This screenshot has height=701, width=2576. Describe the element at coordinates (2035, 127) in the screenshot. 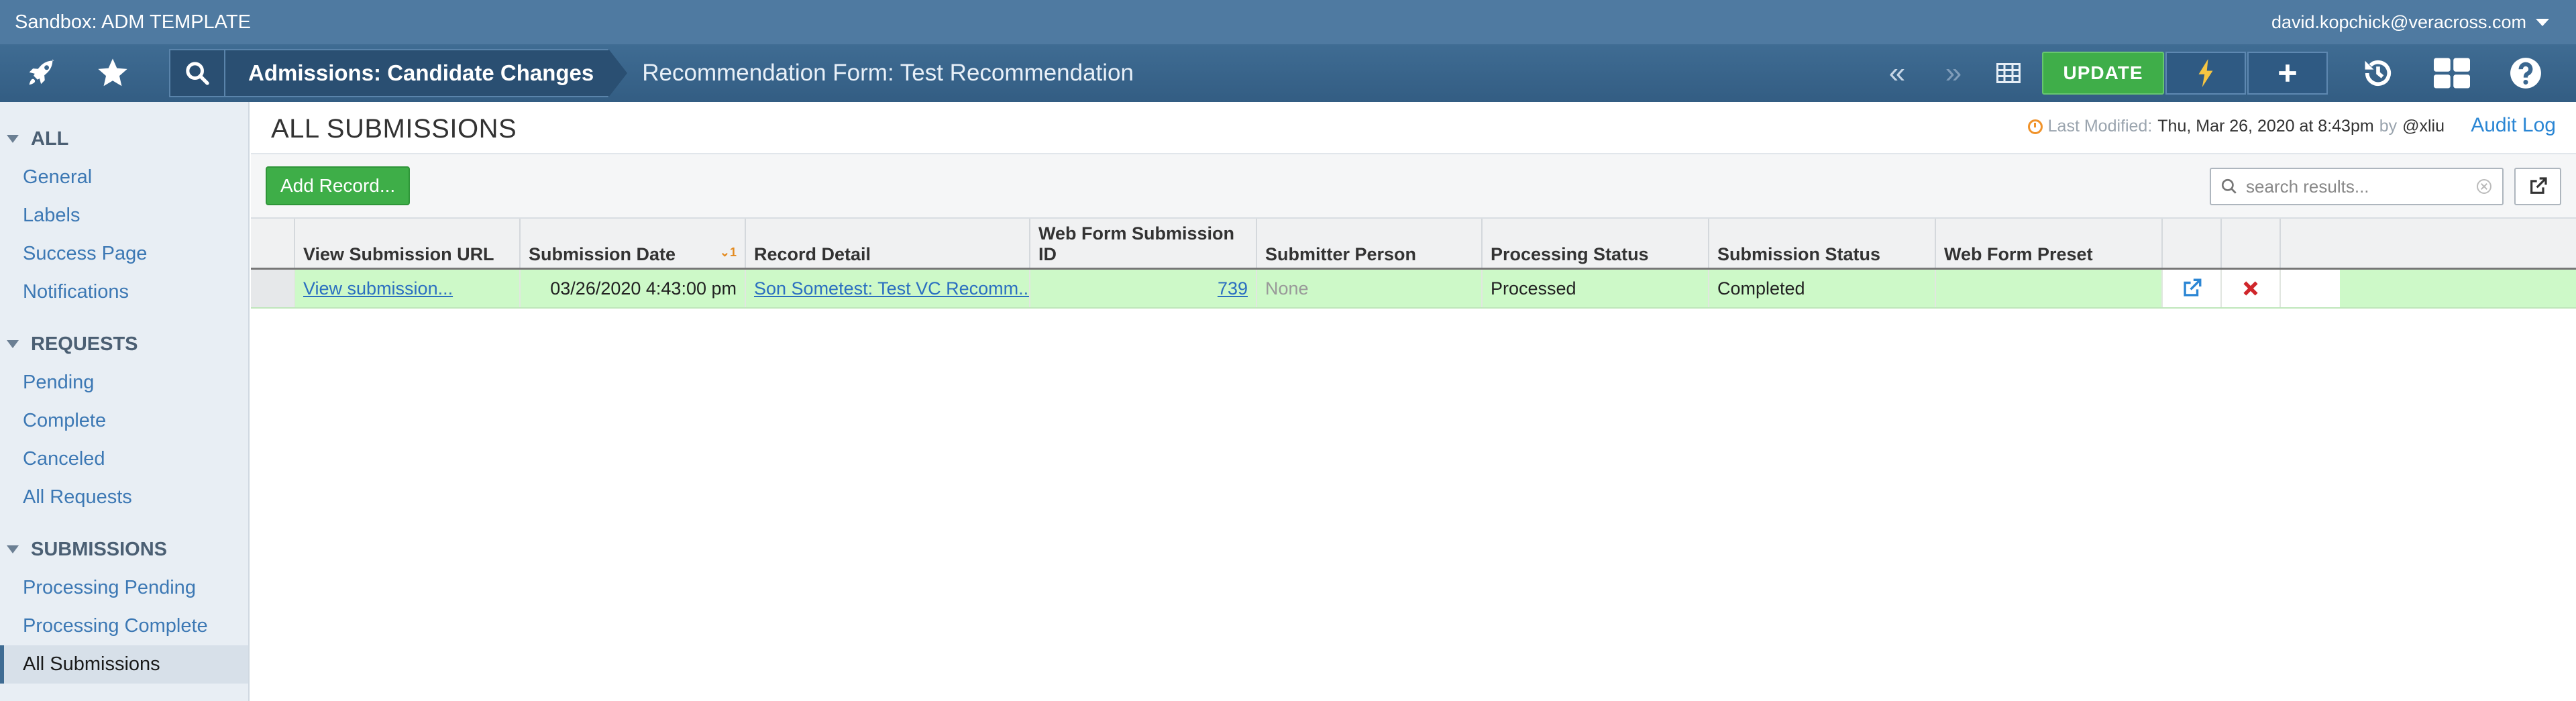

I see `clock-icon` at that location.